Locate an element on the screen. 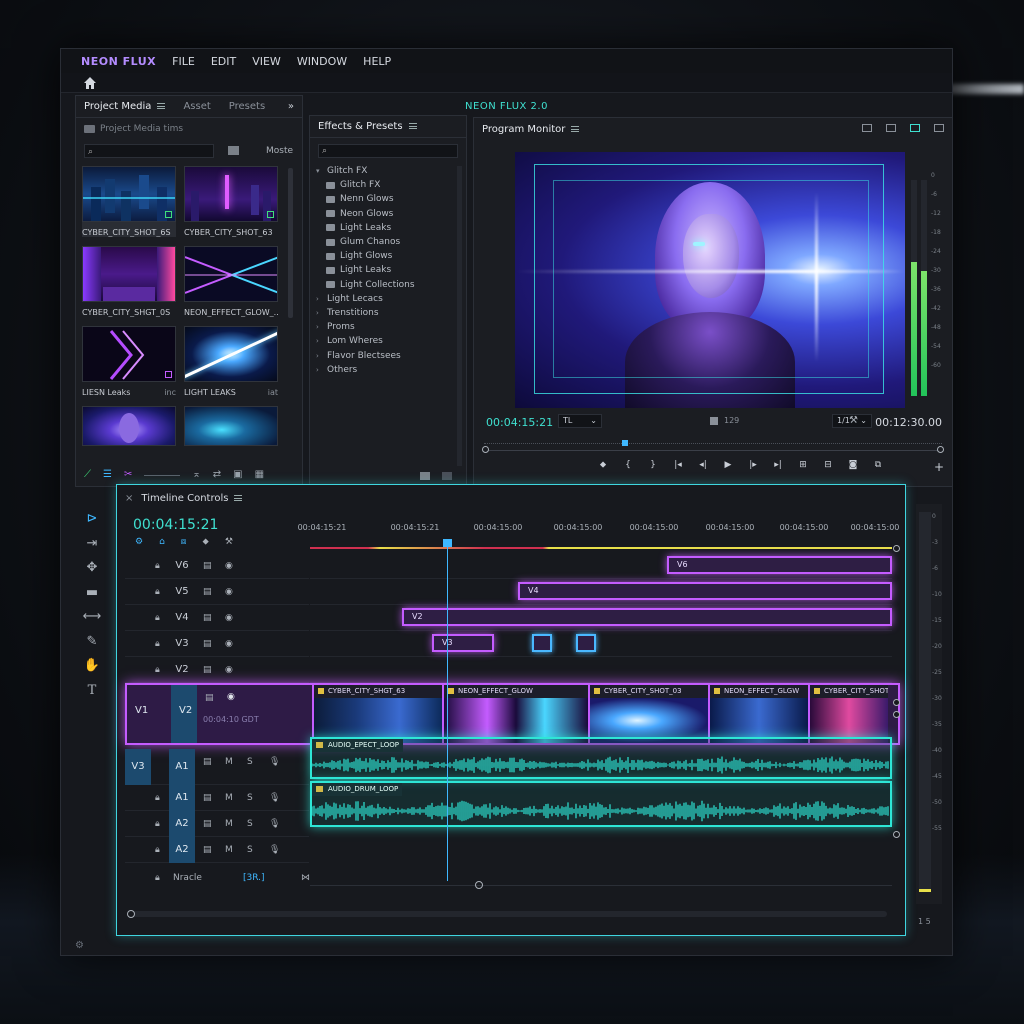 This screenshot has width=1024, height=1024. track-area-video: V2 is located at coordinates (601, 618).